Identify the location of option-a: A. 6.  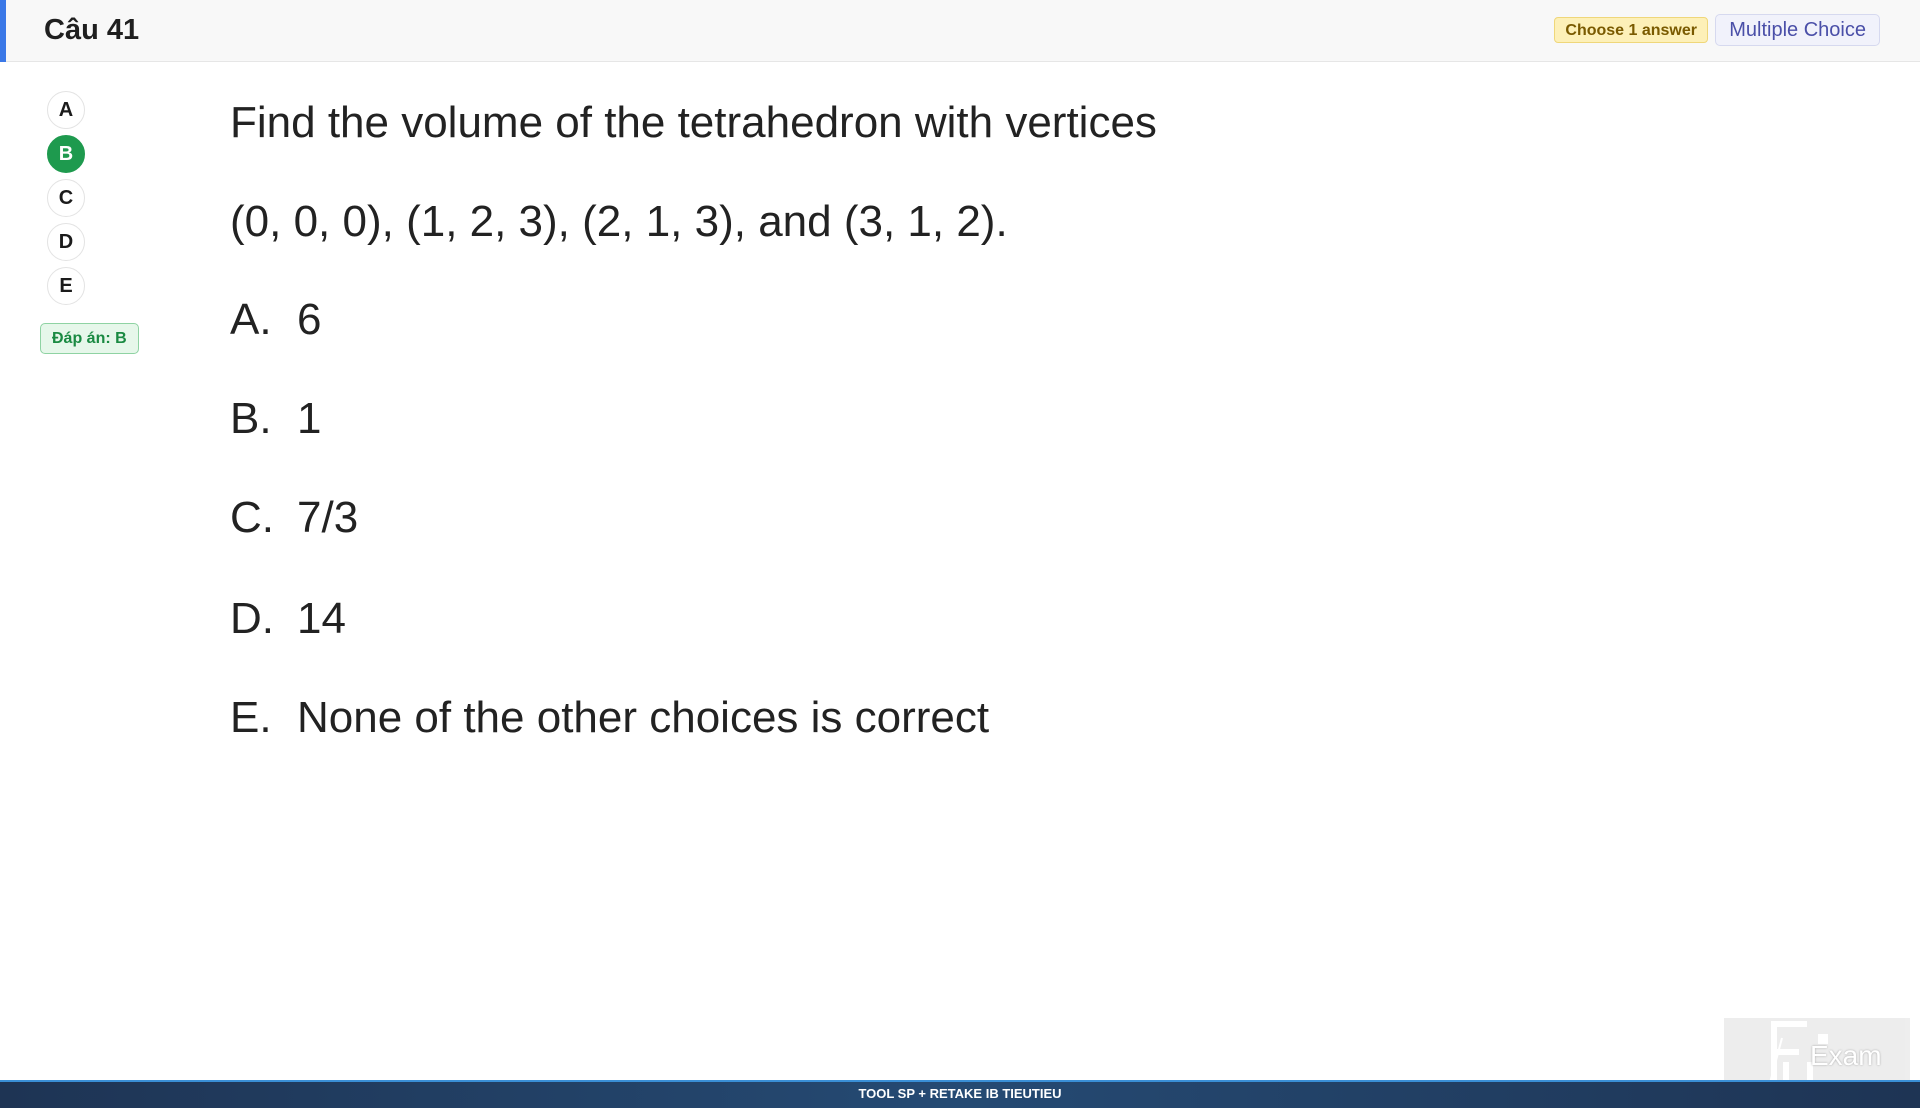
(275, 320).